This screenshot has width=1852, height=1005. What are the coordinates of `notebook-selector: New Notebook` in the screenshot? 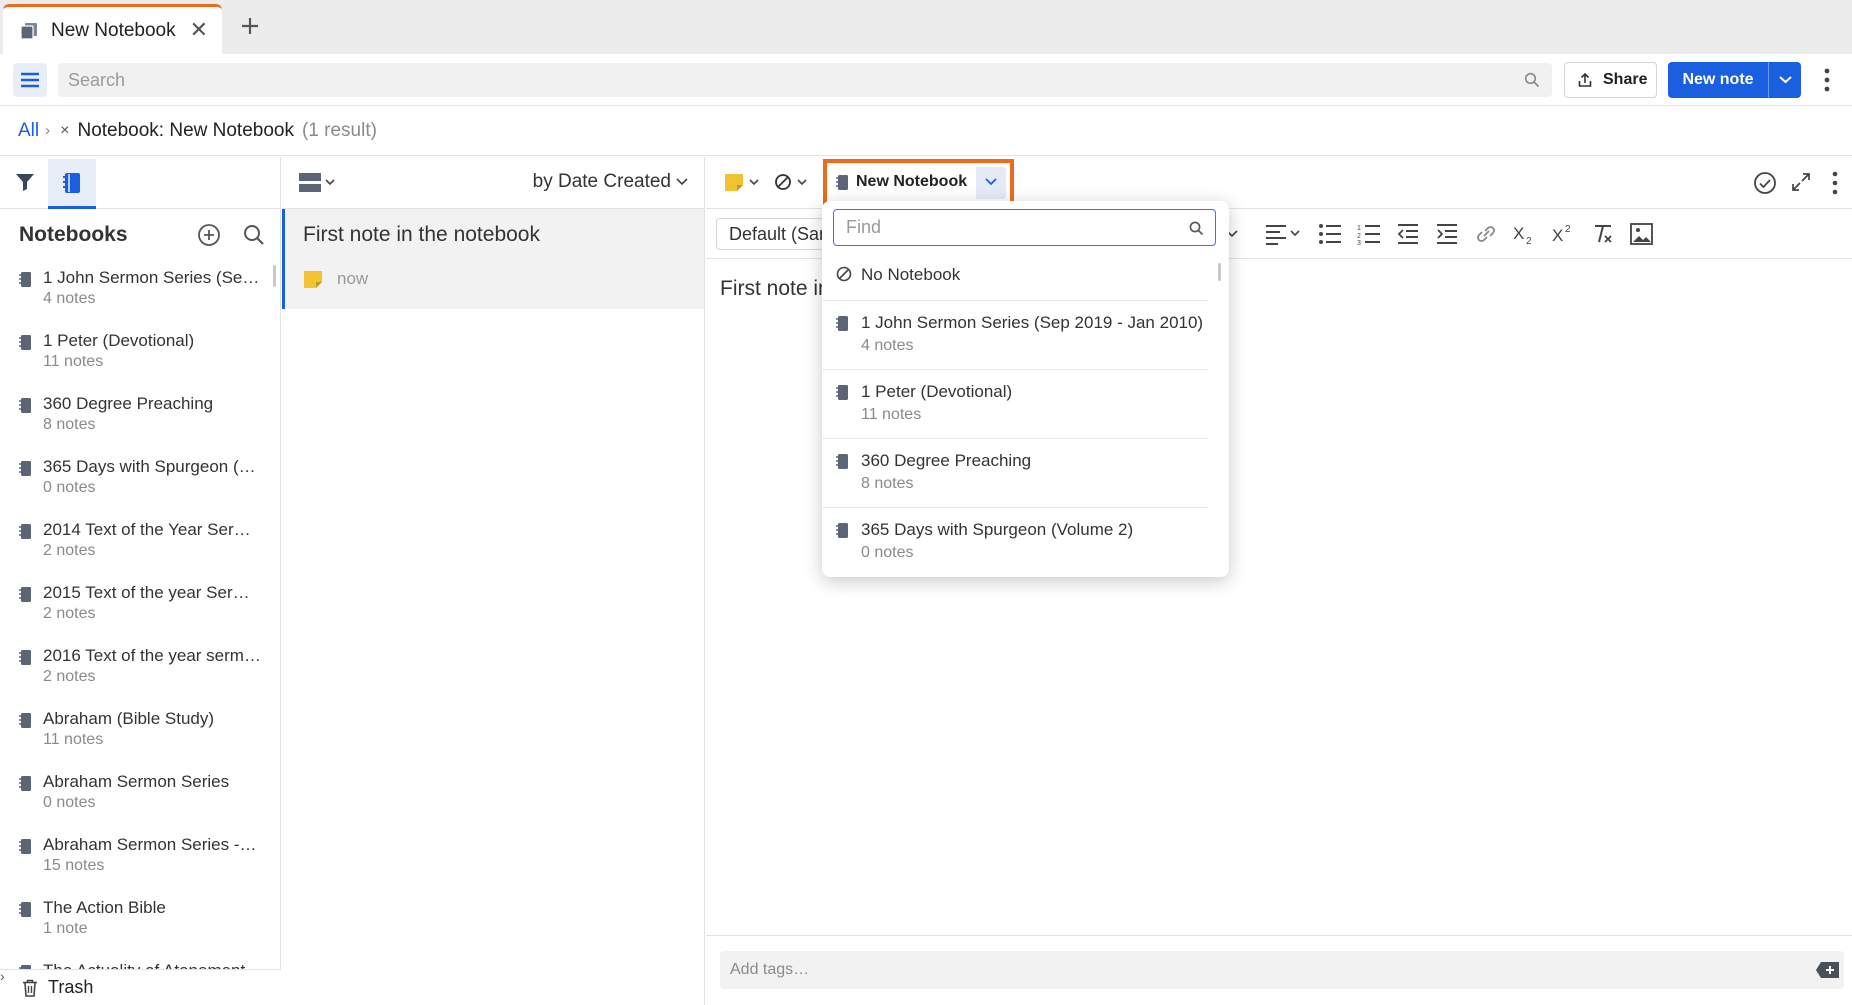 It's located at (918, 183).